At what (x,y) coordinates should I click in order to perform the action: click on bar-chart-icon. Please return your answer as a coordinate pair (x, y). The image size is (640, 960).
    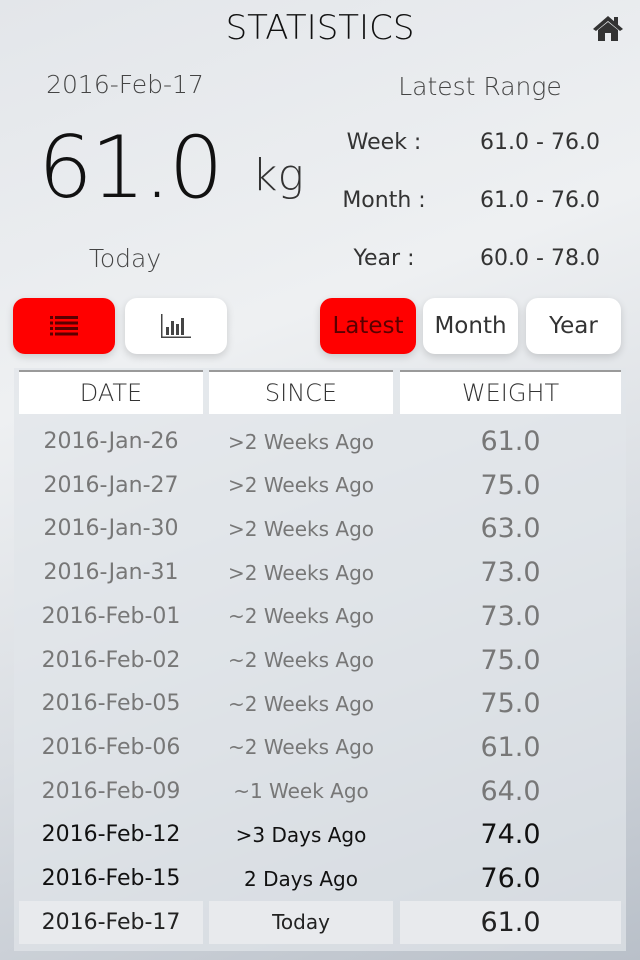
    Looking at the image, I should click on (176, 326).